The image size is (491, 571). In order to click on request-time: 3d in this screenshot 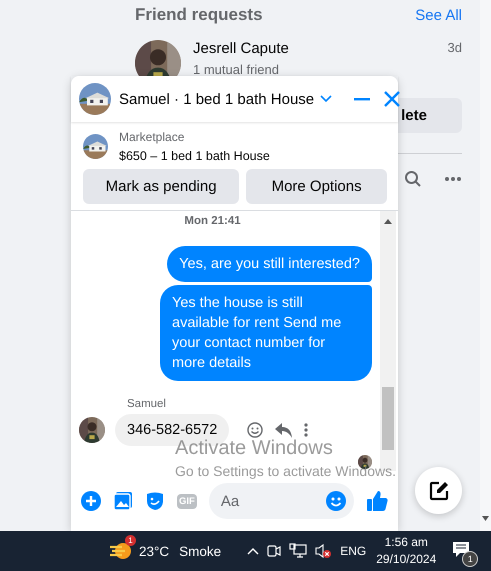, I will do `click(455, 48)`.